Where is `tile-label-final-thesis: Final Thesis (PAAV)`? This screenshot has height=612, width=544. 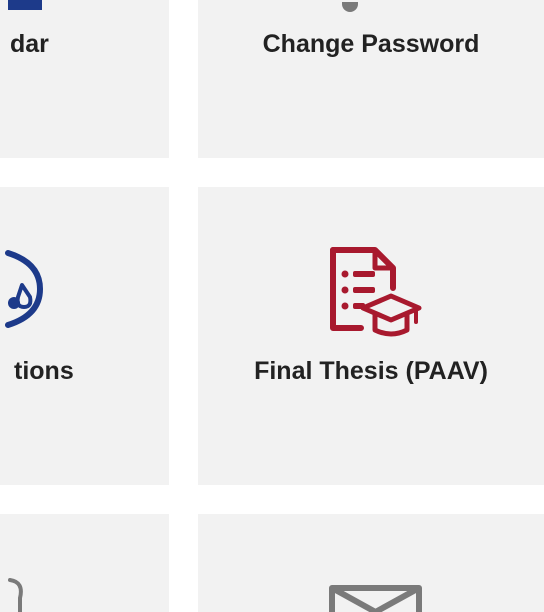 tile-label-final-thesis: Final Thesis (PAAV) is located at coordinates (371, 371).